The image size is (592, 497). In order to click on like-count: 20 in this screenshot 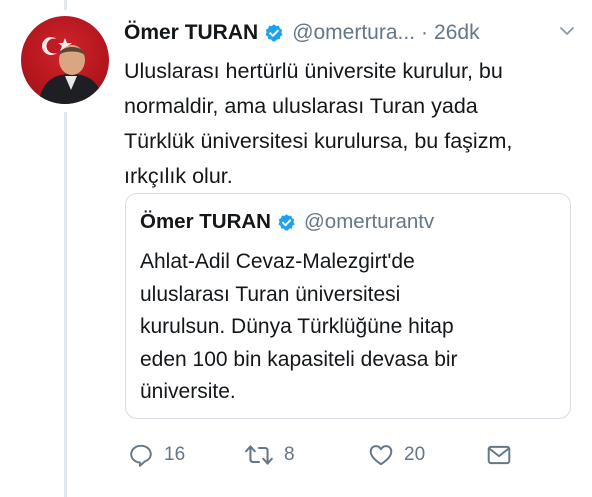, I will do `click(415, 454)`.